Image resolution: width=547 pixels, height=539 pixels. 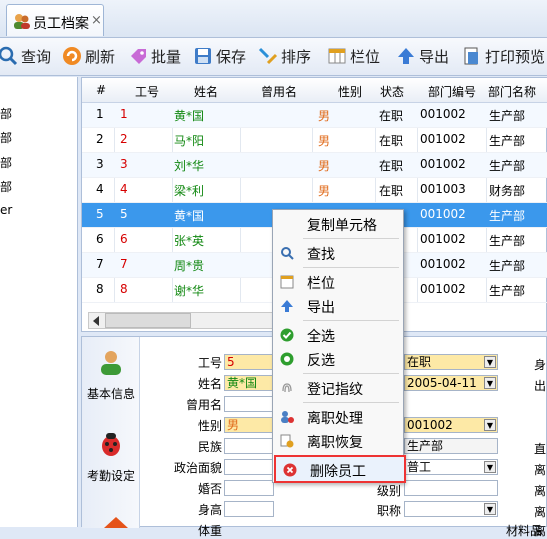 I want to click on col-dept-name: 部门名称, so click(x=517, y=91).